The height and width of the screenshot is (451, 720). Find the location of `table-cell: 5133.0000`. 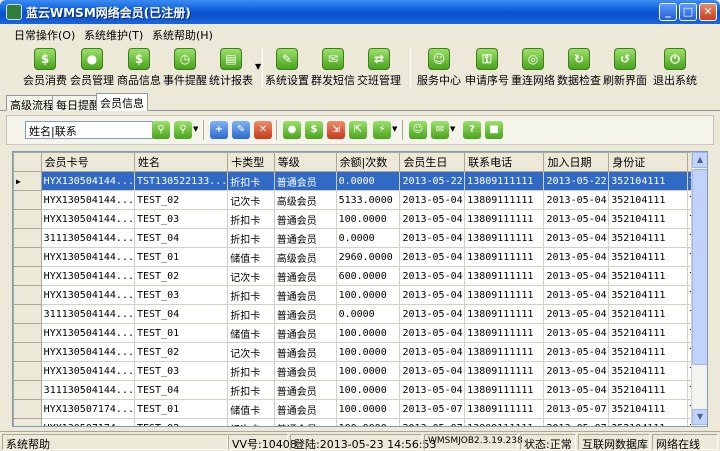

table-cell: 5133.0000 is located at coordinates (368, 200).